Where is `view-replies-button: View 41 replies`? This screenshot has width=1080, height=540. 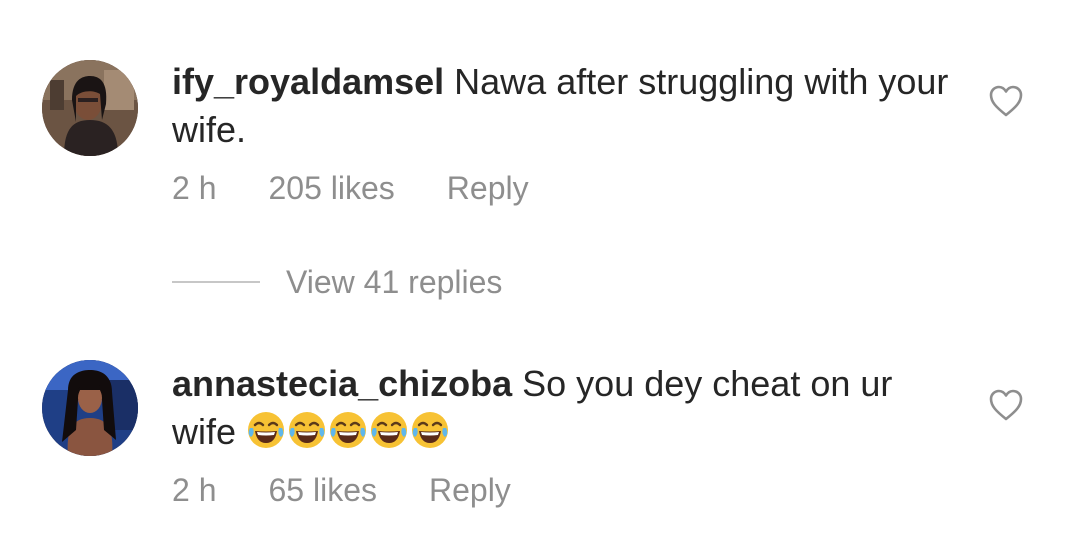 view-replies-button: View 41 replies is located at coordinates (337, 282).